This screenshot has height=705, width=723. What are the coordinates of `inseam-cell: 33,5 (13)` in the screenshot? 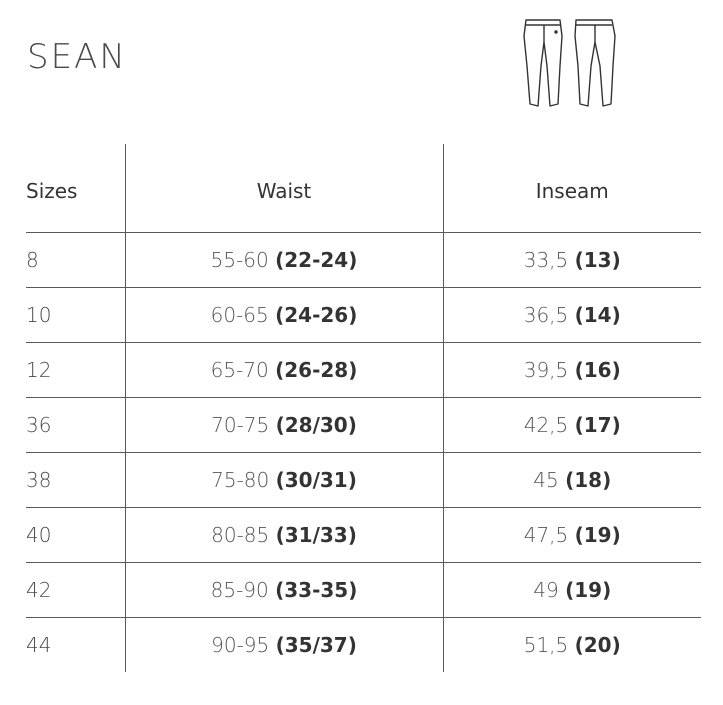 It's located at (571, 260).